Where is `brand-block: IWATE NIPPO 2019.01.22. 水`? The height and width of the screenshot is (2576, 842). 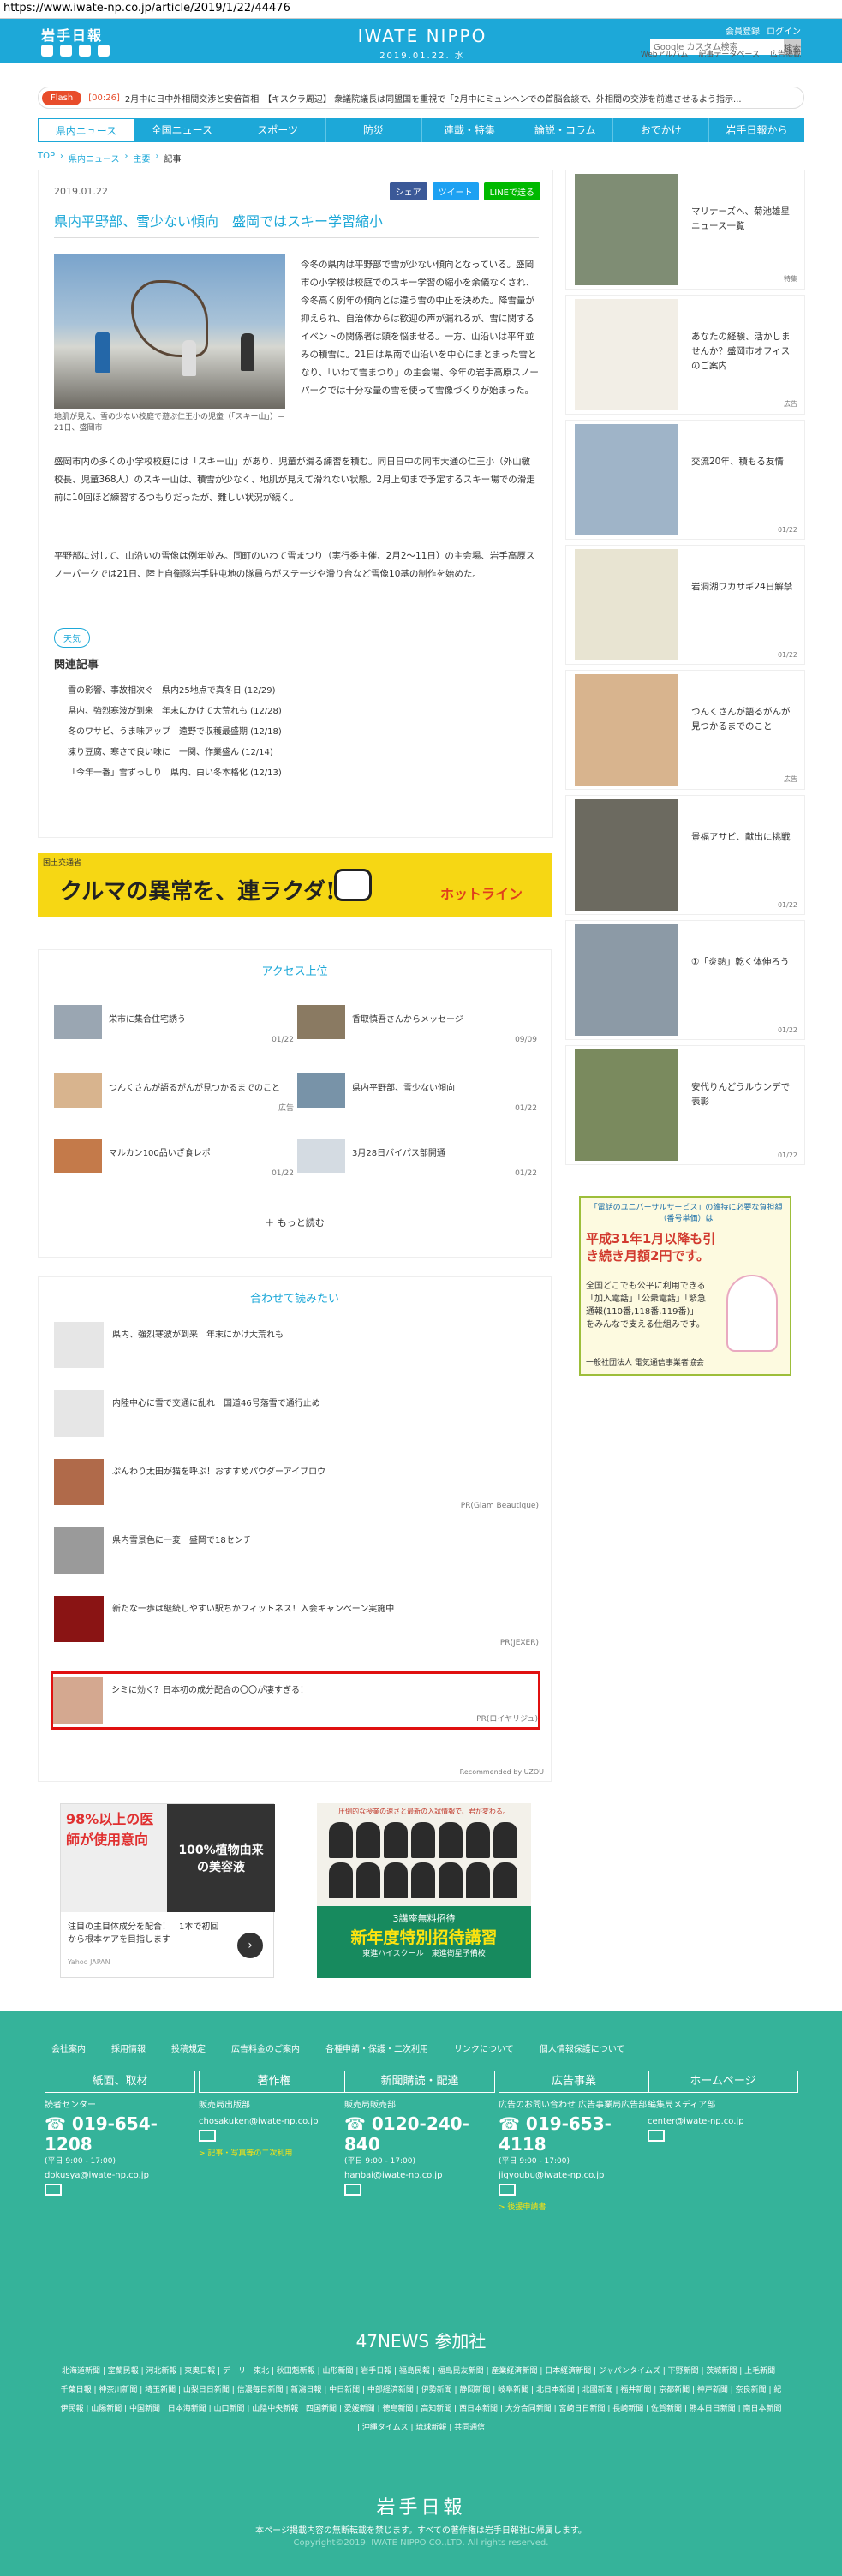
brand-block: IWATE NIPPO 2019.01.22. 水 is located at coordinates (422, 44).